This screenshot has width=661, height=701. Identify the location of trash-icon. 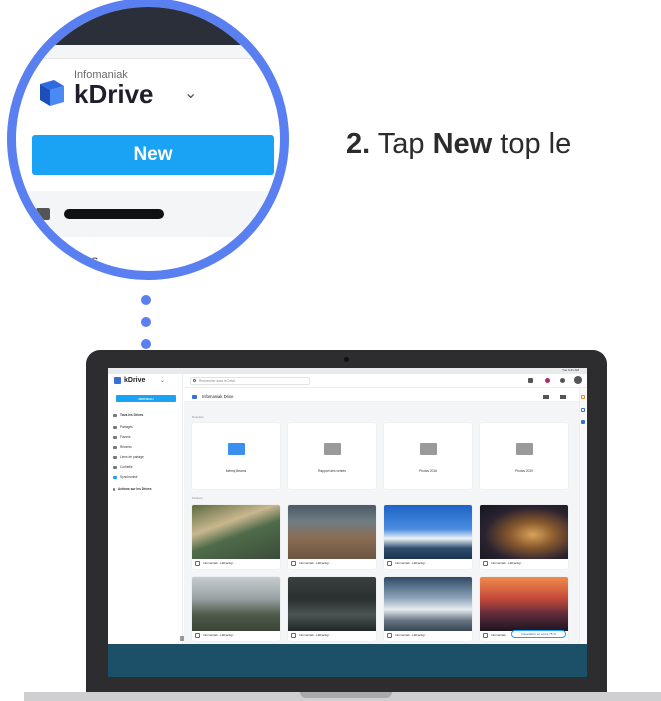
(115, 467).